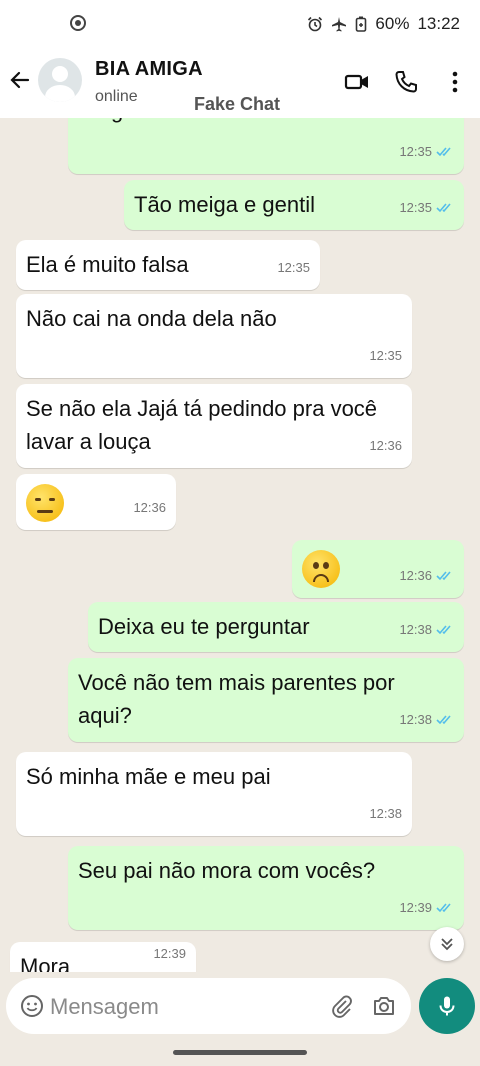 Image resolution: width=480 pixels, height=1066 pixels. I want to click on scroll-to-bottom-button, so click(447, 944).